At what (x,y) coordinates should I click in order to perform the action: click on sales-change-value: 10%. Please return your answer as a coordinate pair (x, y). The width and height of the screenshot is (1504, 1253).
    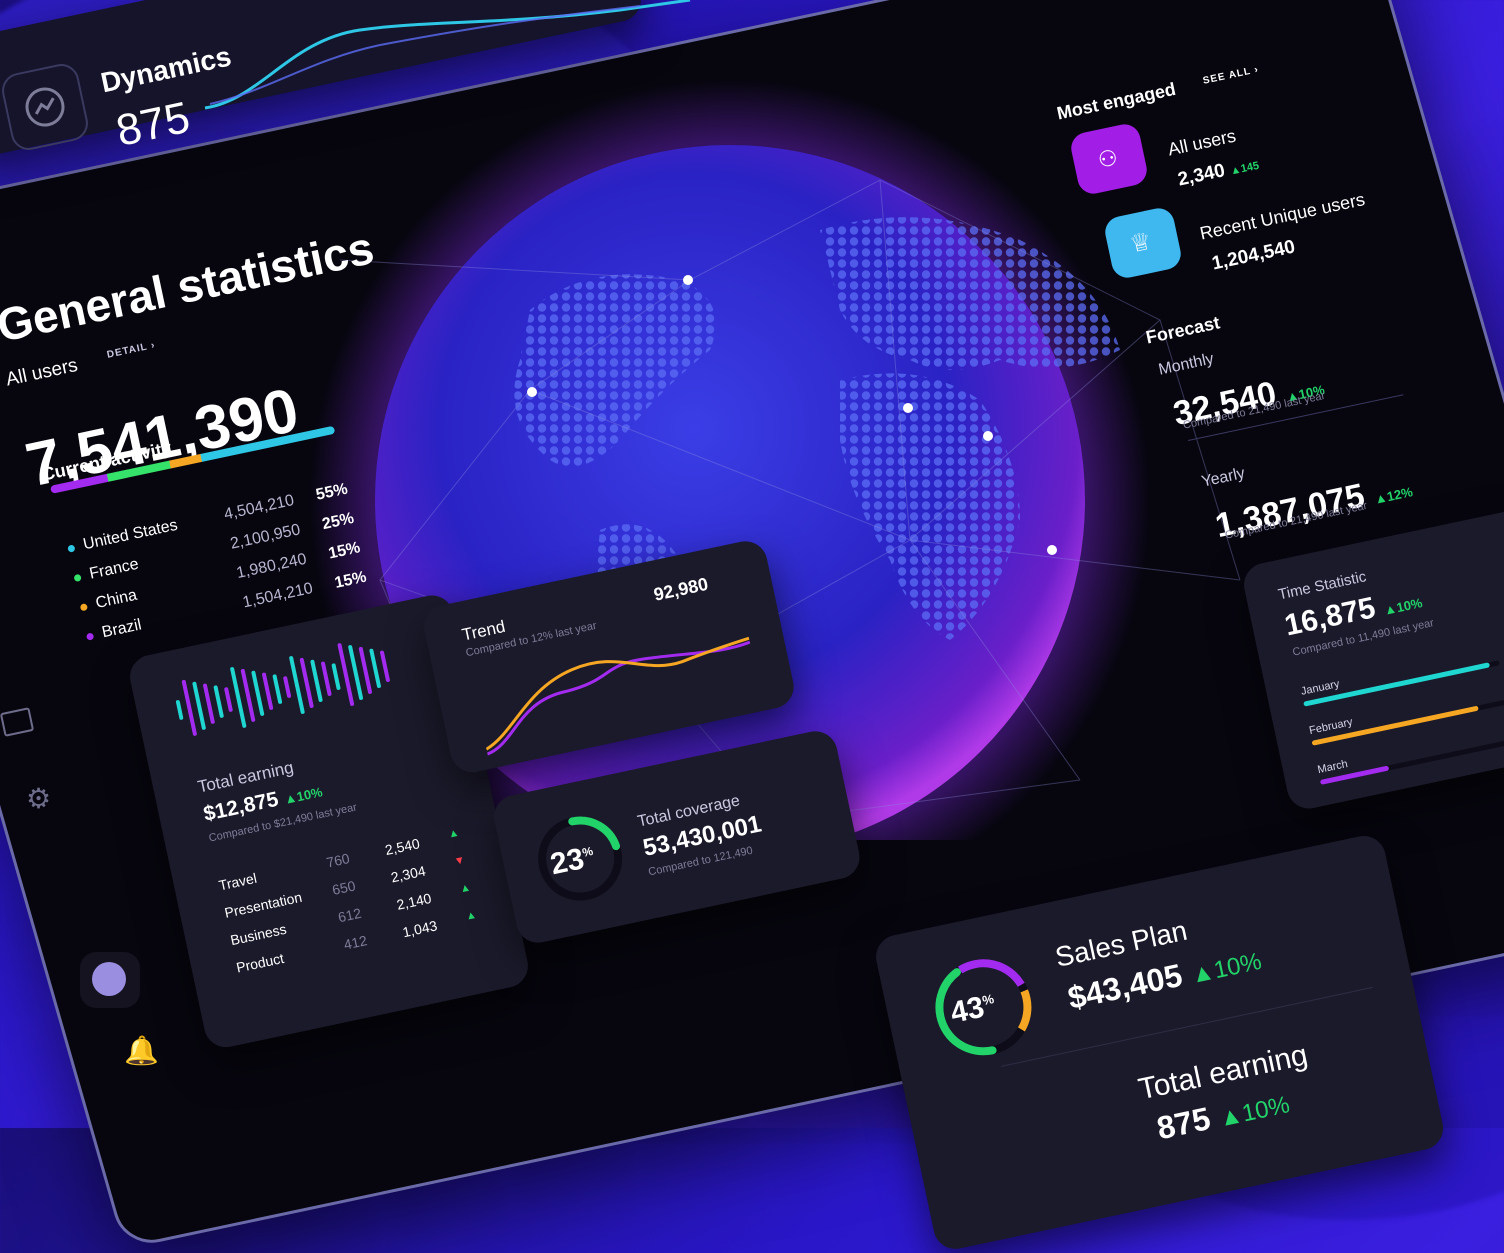
    Looking at the image, I should click on (1238, 966).